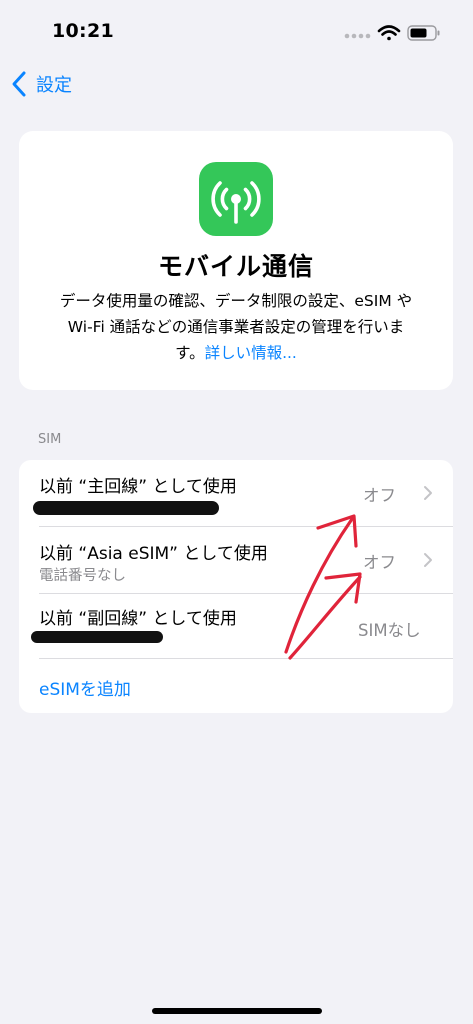 This screenshot has width=473, height=1024. What do you see at coordinates (236, 301) in the screenshot?
I see `description-line: データ使用量の確認、データ制限の設定、eSIM や` at bounding box center [236, 301].